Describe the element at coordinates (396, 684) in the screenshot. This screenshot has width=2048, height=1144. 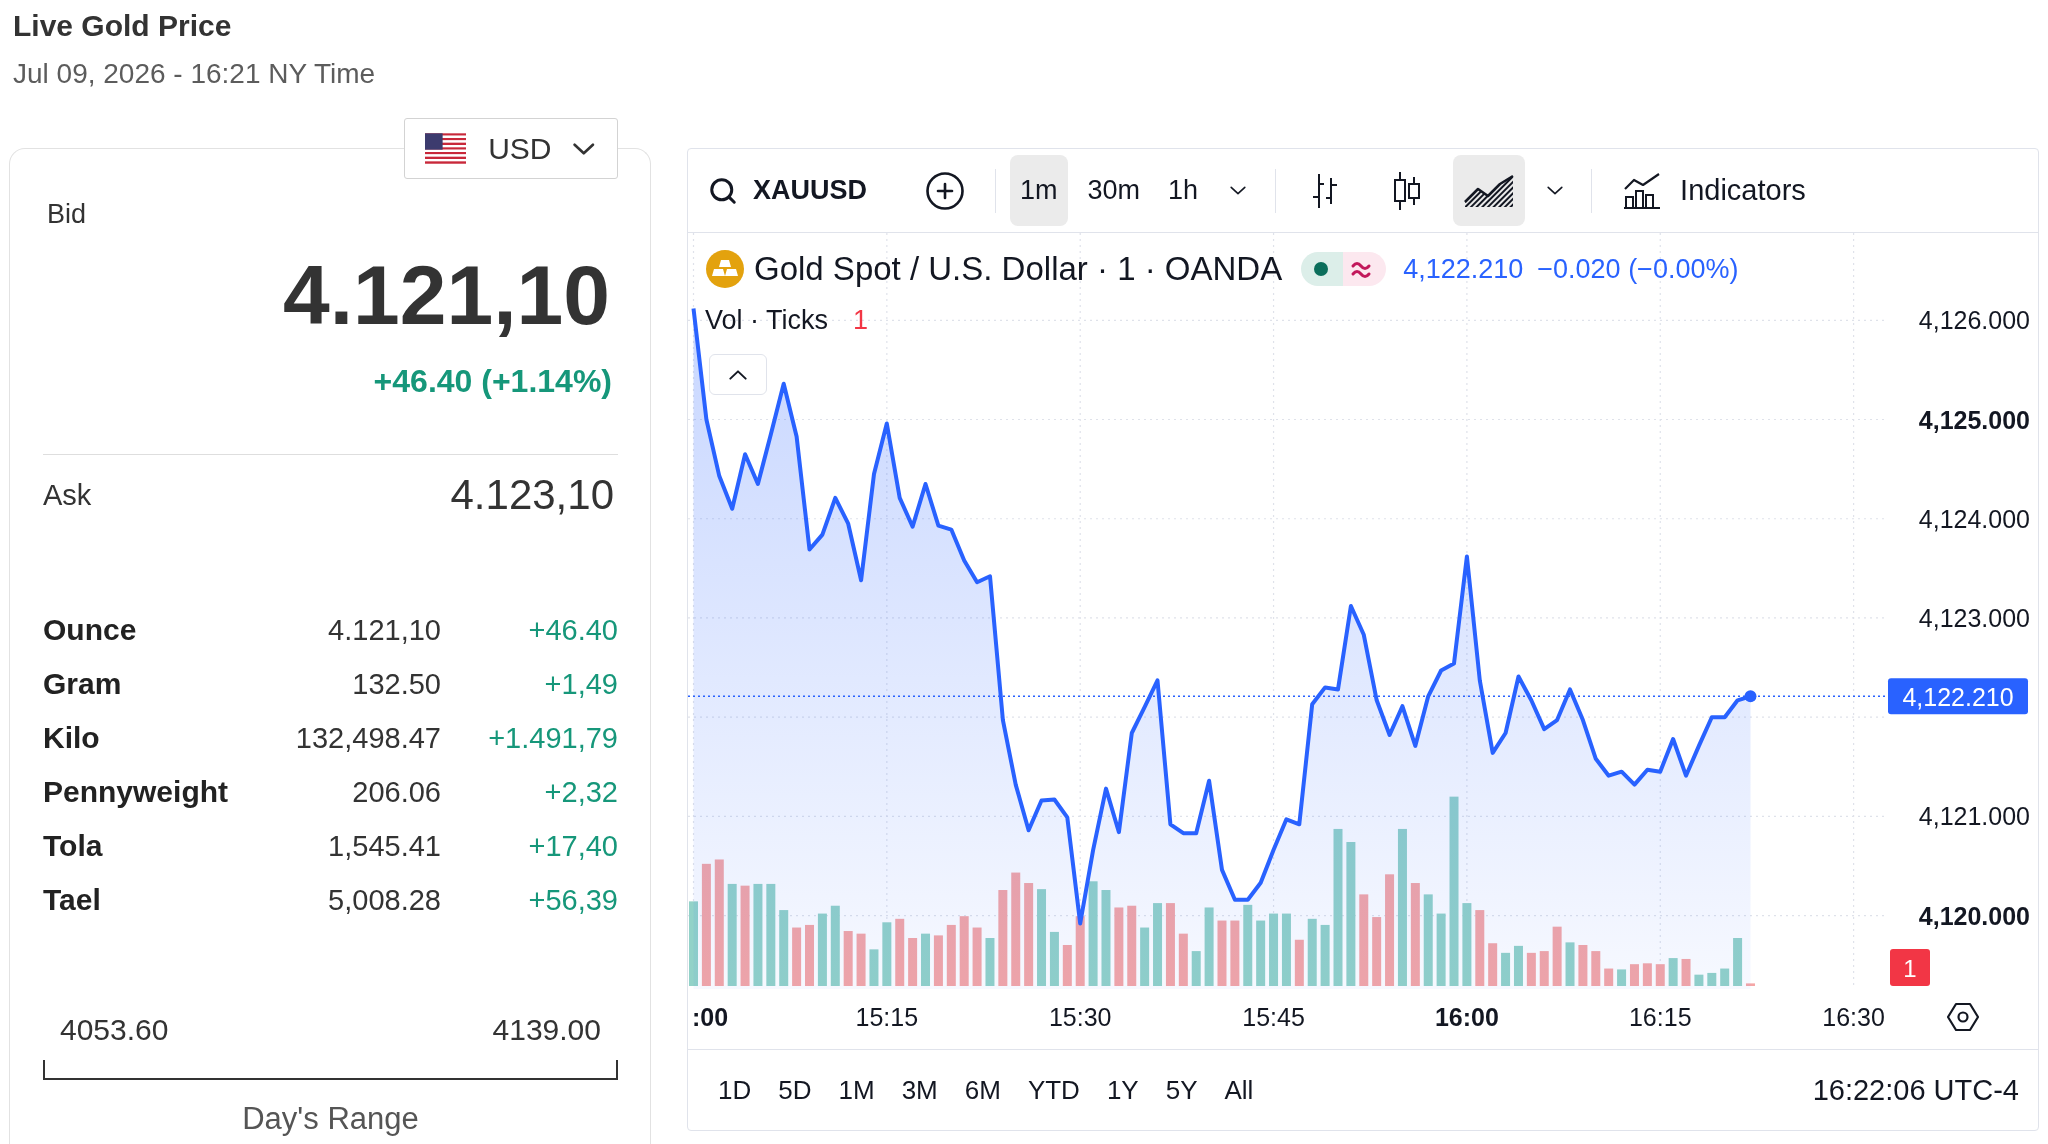
I see `unit-price: 132.50` at that location.